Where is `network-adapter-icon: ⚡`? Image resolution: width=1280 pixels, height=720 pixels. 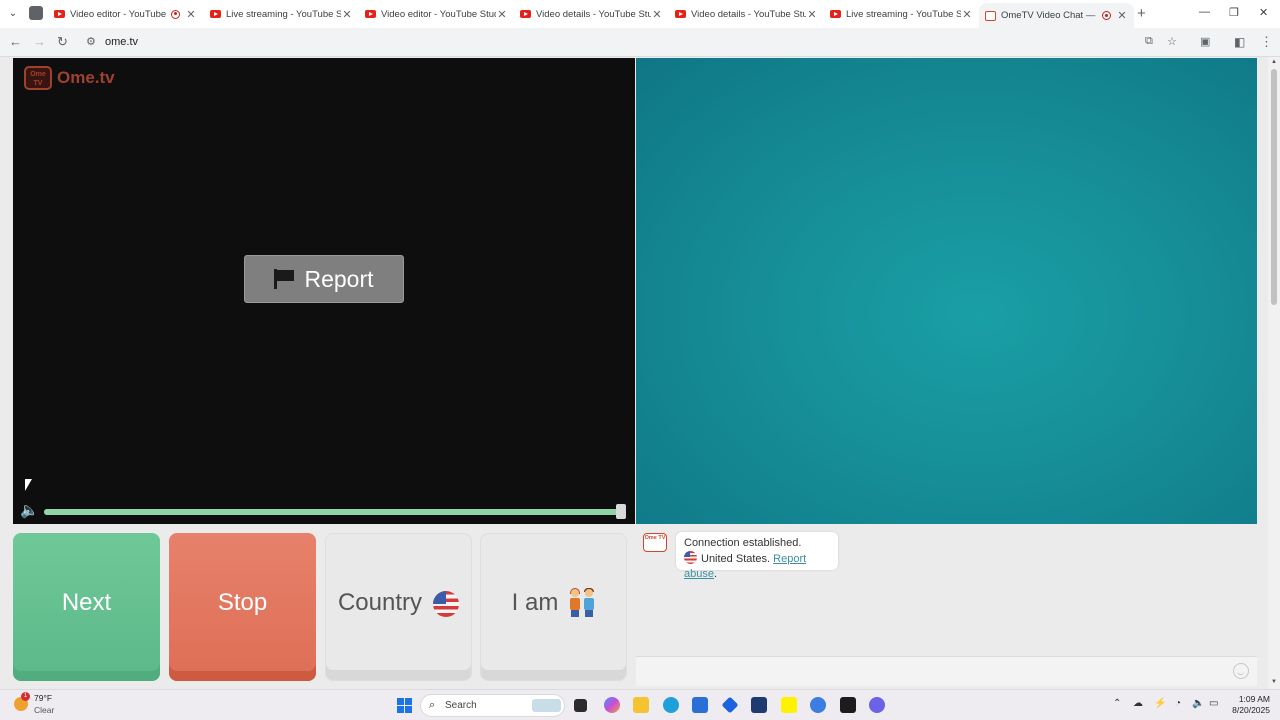 network-adapter-icon: ⚡ is located at coordinates (1160, 703).